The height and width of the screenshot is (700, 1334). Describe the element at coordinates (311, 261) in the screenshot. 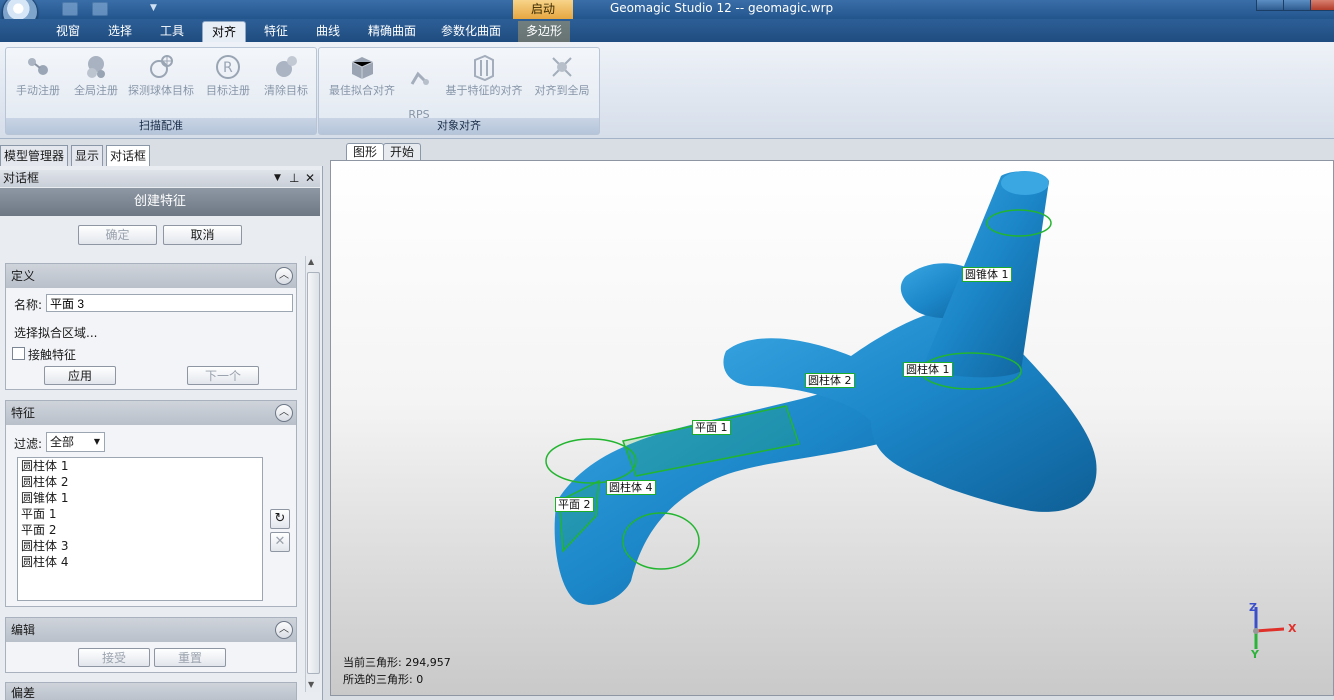

I see `scroll-up-icon: ▲` at that location.